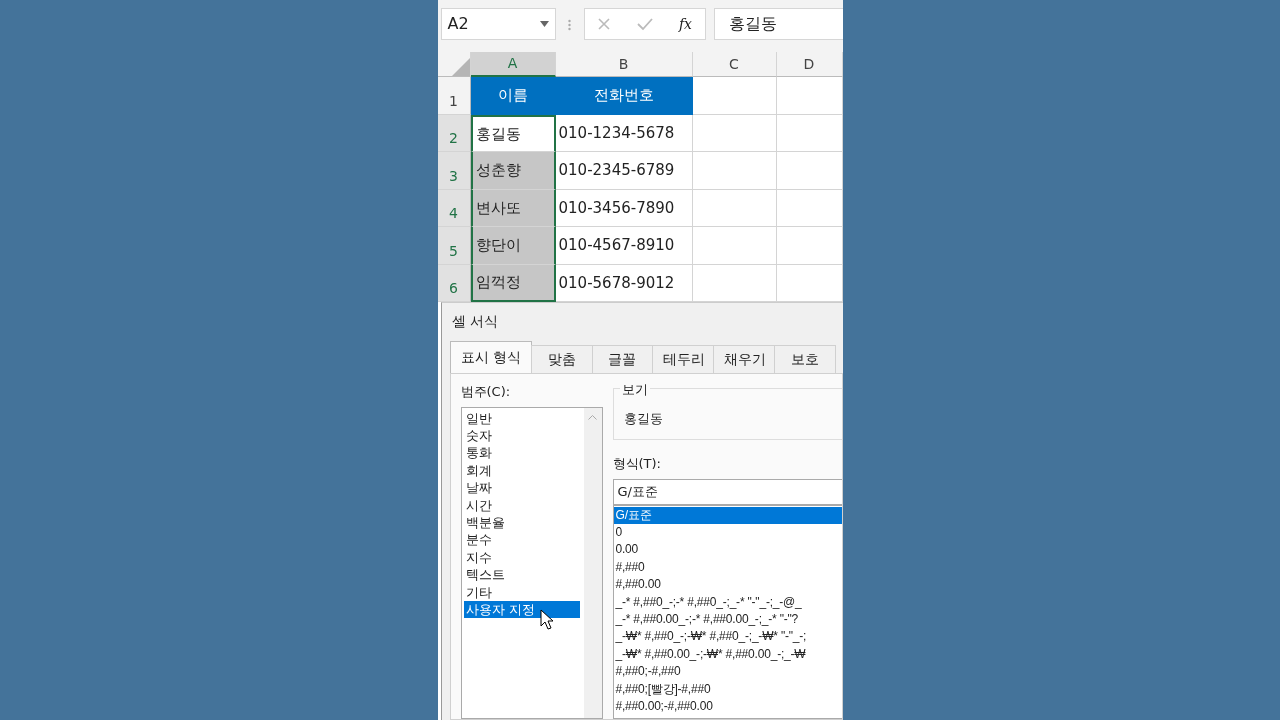 This screenshot has height=720, width=1280. I want to click on table-cell: 홍길동, so click(513, 133).